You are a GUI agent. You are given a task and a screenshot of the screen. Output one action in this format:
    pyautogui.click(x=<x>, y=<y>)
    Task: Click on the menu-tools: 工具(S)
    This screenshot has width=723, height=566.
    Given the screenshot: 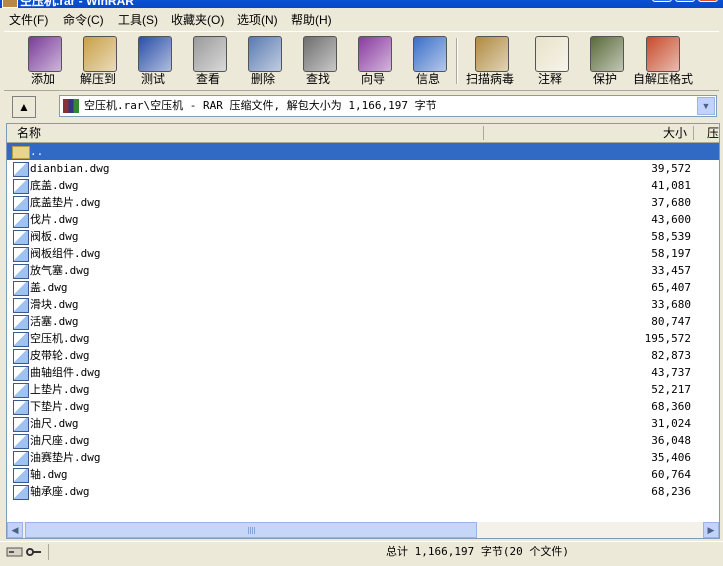 What is the action you would take?
    pyautogui.click(x=138, y=20)
    